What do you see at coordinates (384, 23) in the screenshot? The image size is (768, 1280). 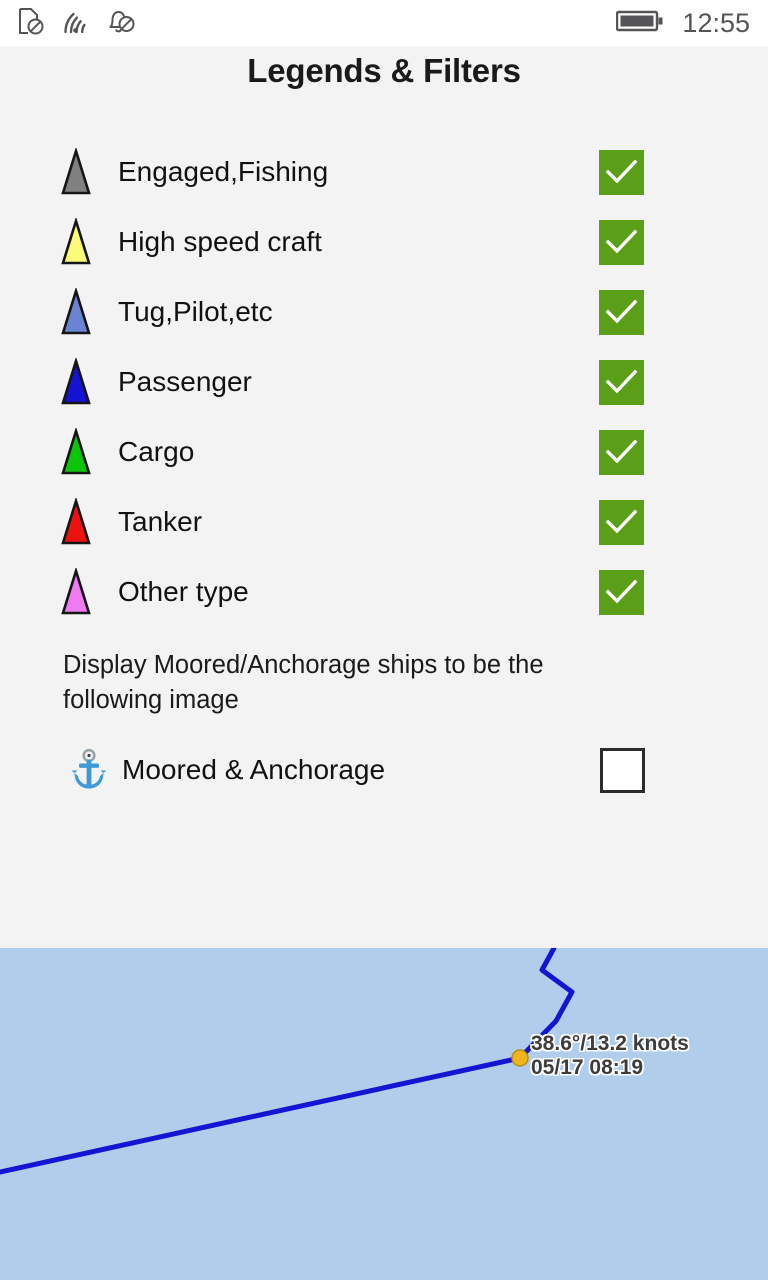 I see `status-bar: 12:55` at bounding box center [384, 23].